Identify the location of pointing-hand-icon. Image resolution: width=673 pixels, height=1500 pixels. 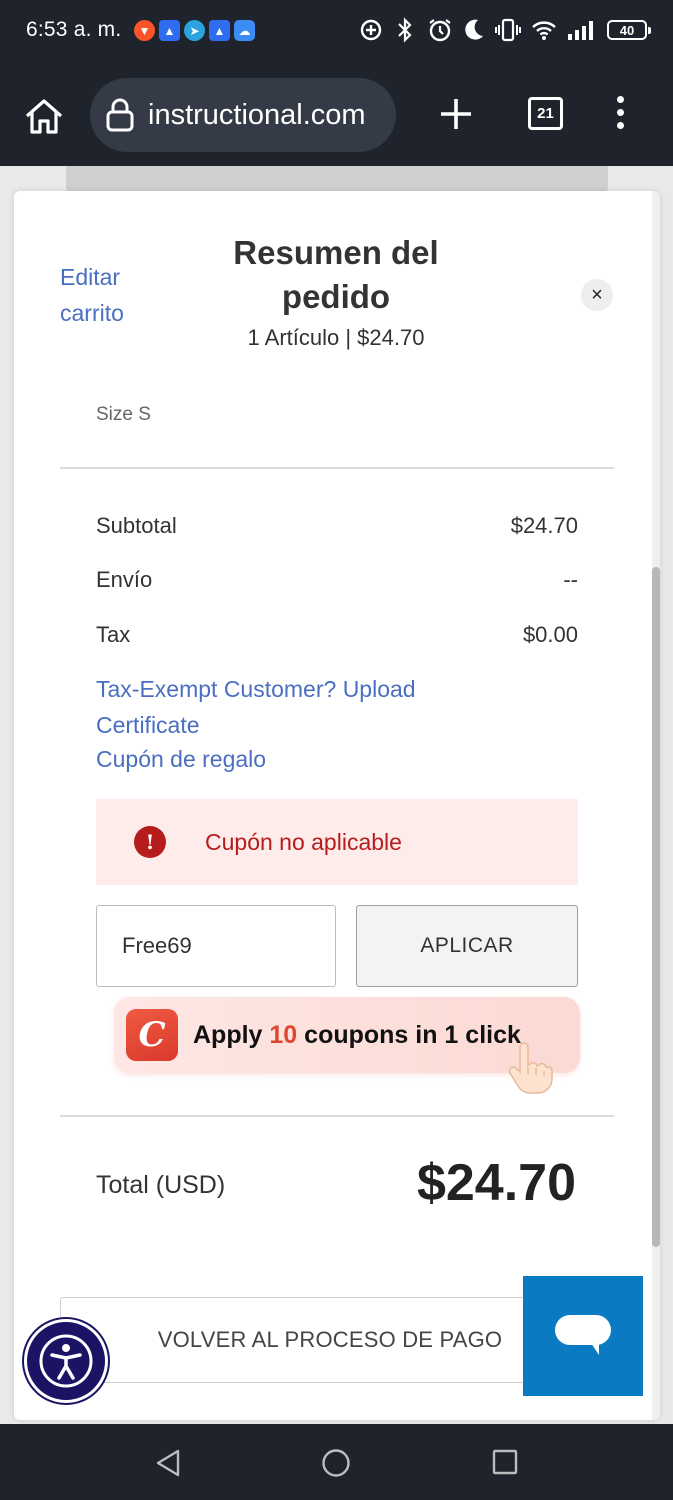
(530, 1068).